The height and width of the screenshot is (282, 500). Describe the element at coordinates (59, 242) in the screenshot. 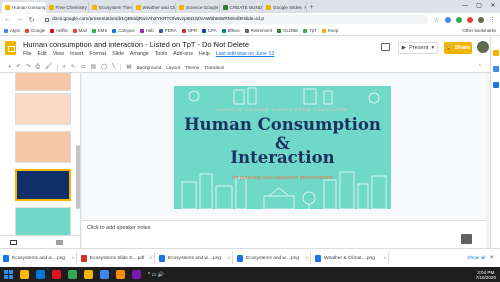

I see `filmstrip-view-icon` at that location.